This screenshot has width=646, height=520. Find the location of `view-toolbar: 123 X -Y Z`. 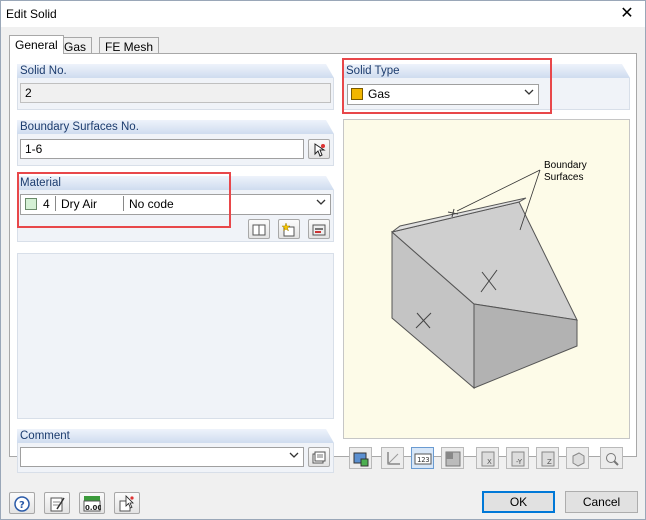

view-toolbar: 123 X -Y Z is located at coordinates (486, 457).